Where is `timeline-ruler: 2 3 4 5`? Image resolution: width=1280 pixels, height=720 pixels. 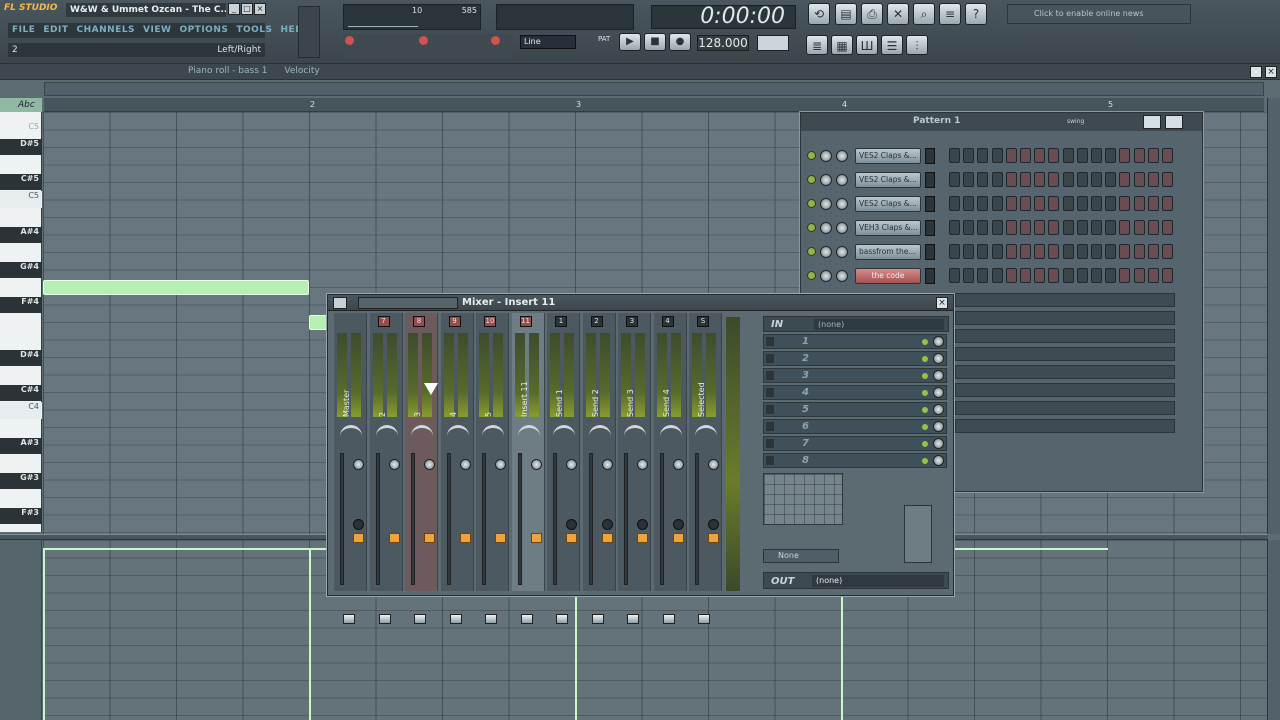 timeline-ruler: 2 3 4 5 is located at coordinates (654, 105).